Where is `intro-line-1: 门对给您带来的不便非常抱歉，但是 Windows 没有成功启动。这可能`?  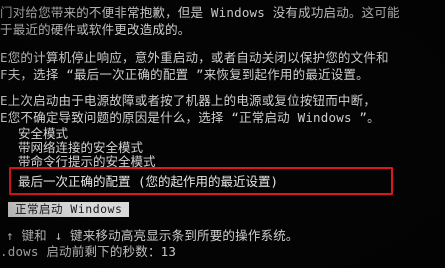 intro-line-1: 门对给您带来的不便非常抱歉，但是 Windows 没有成功启动。这可能 is located at coordinates (200, 12).